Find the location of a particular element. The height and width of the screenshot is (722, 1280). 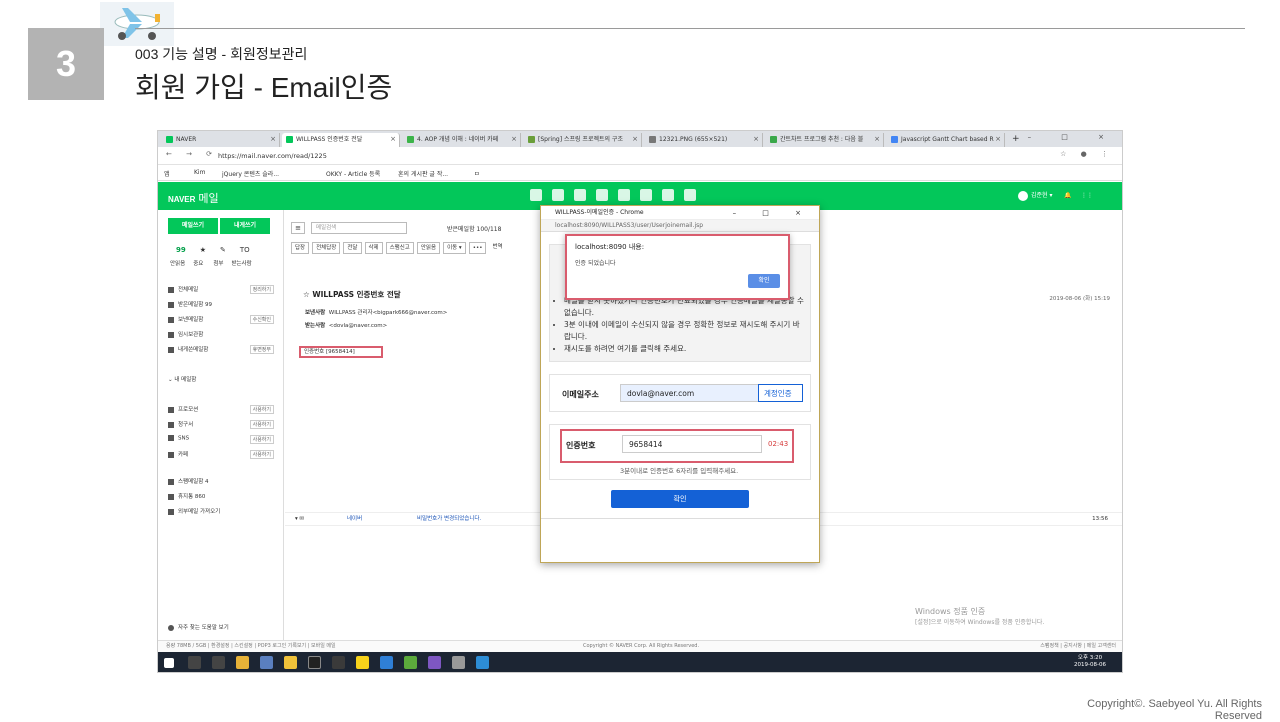

star-icon: ☆ ● ⋮ is located at coordinates (1087, 154).